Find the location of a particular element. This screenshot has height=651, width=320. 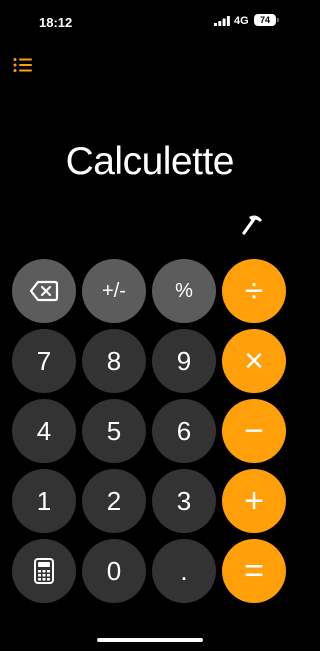

divide-button: ÷ is located at coordinates (254, 291).